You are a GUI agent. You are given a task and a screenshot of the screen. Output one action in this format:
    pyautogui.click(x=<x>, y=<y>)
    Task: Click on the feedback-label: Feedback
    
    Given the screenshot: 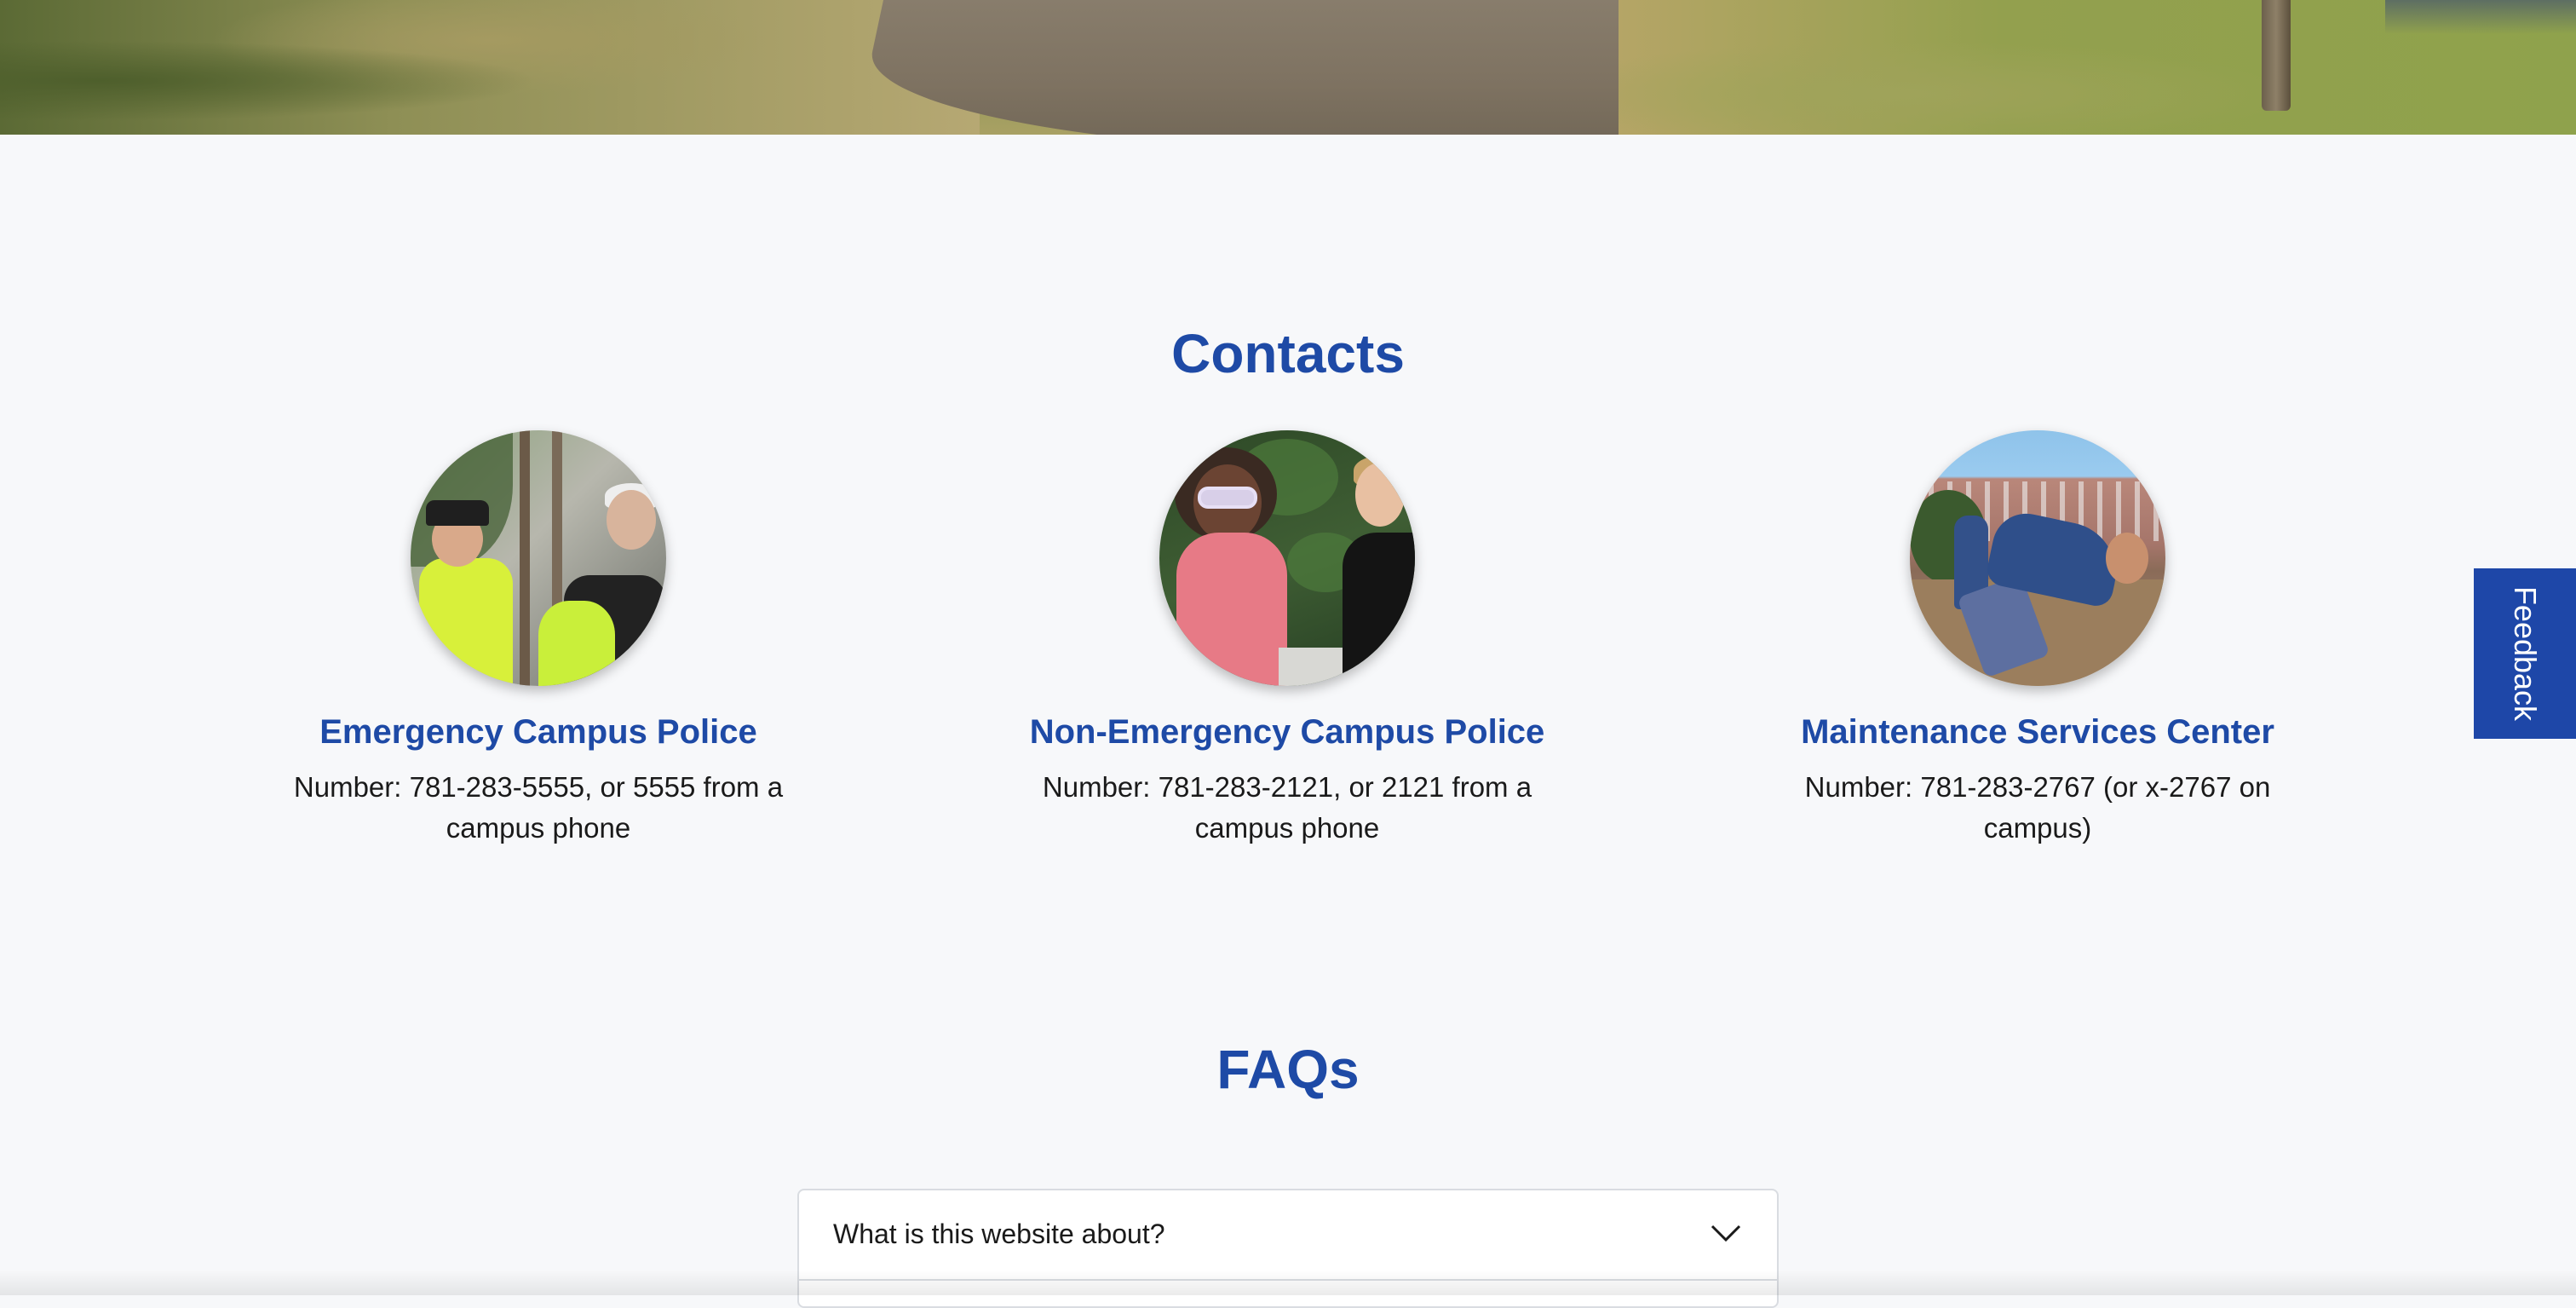 What is the action you would take?
    pyautogui.click(x=2525, y=653)
    